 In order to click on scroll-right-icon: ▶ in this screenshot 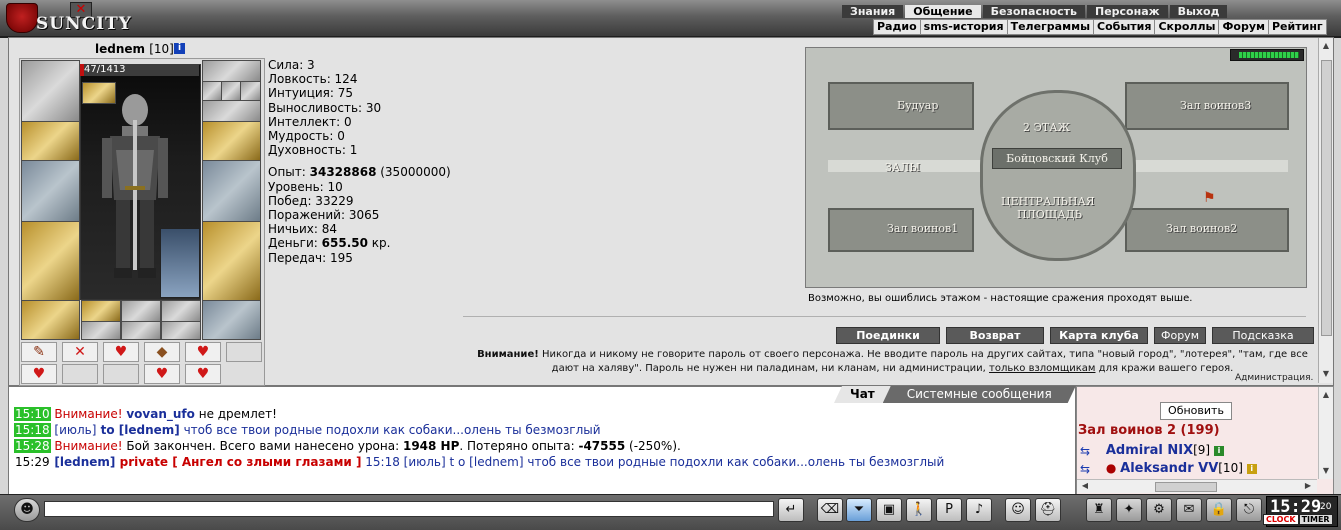, I will do `click(1308, 486)`.